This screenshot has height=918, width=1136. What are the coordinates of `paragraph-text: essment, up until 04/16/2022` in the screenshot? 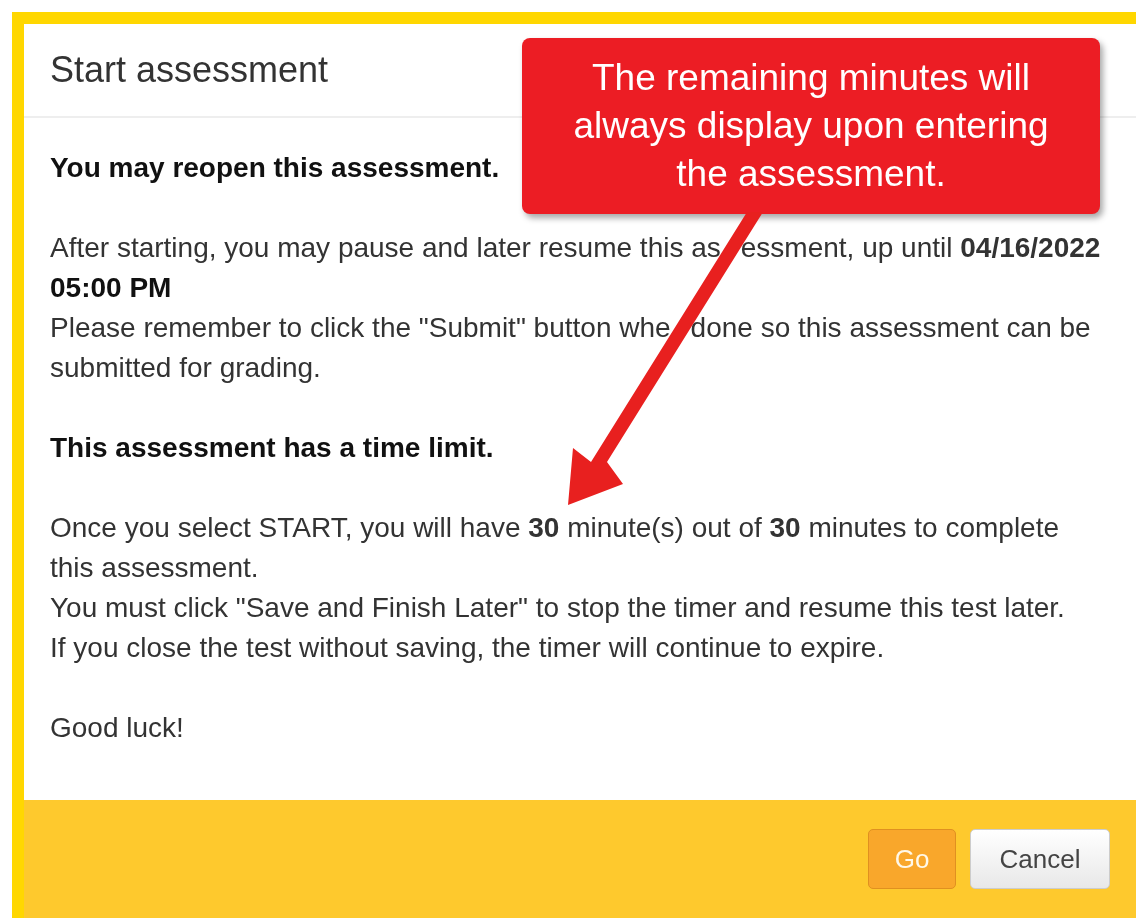 It's located at (920, 248).